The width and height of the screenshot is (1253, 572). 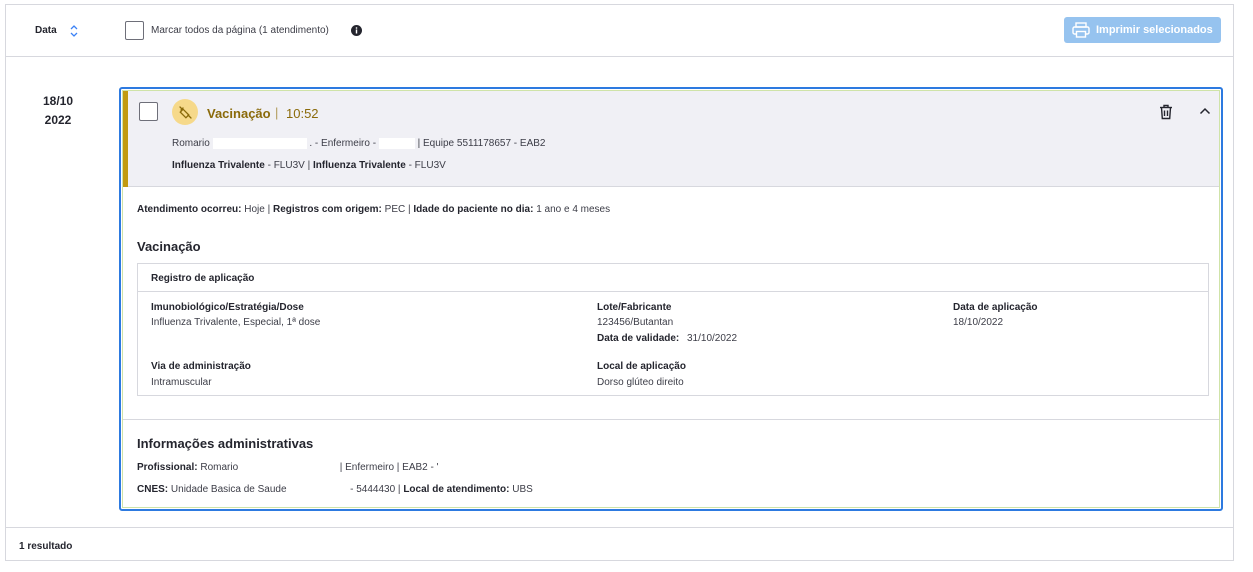 I want to click on redacted-professional, so click(x=288, y=467).